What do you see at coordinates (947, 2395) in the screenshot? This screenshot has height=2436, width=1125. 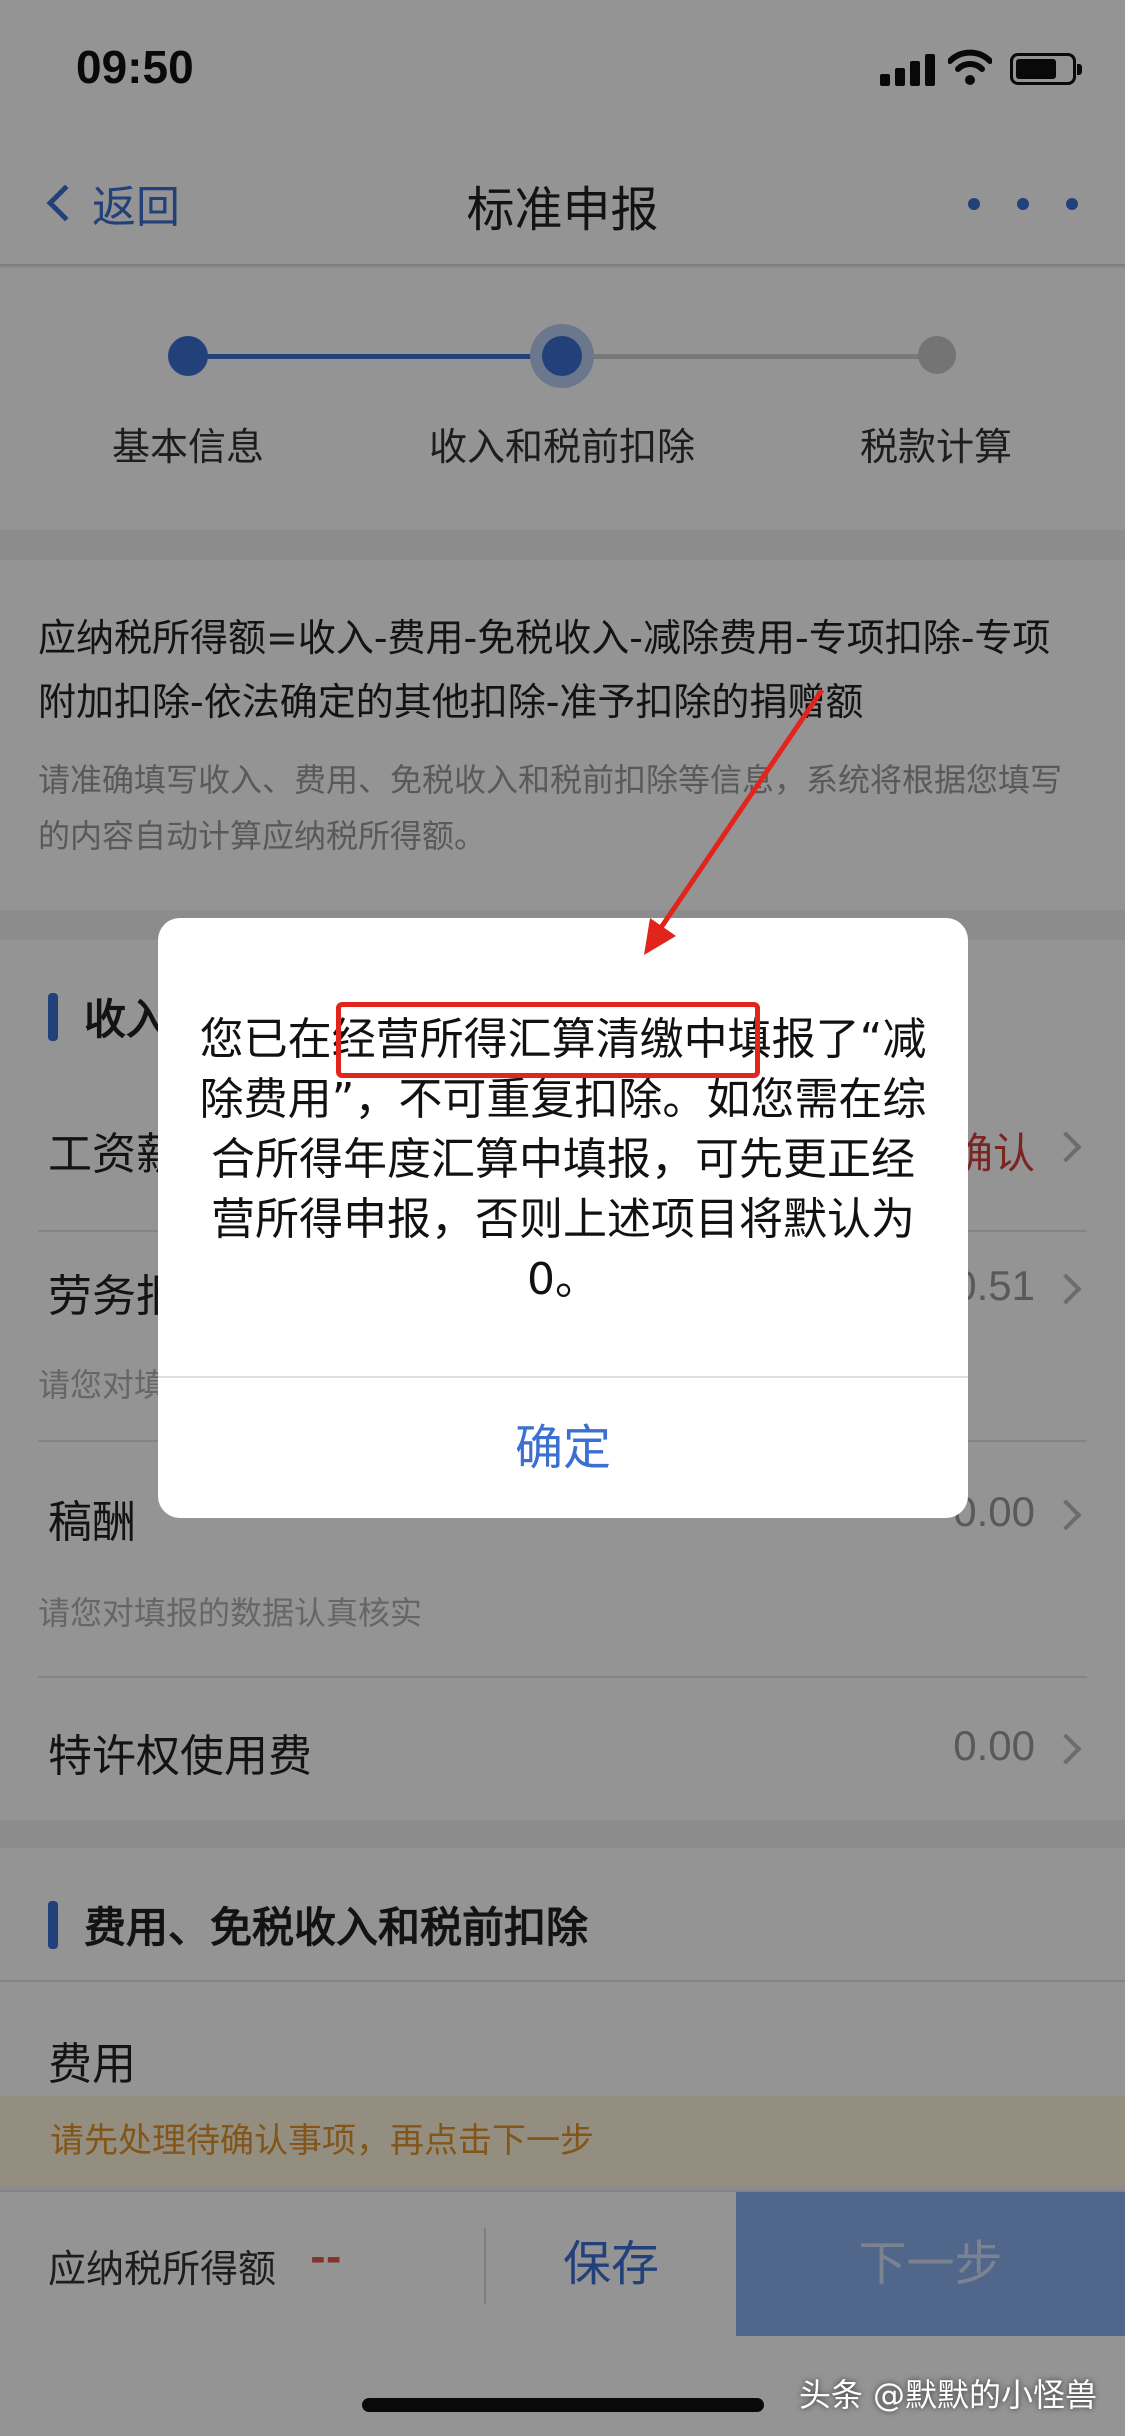 I see `watermark: 头条 @默默的小怪兽` at bounding box center [947, 2395].